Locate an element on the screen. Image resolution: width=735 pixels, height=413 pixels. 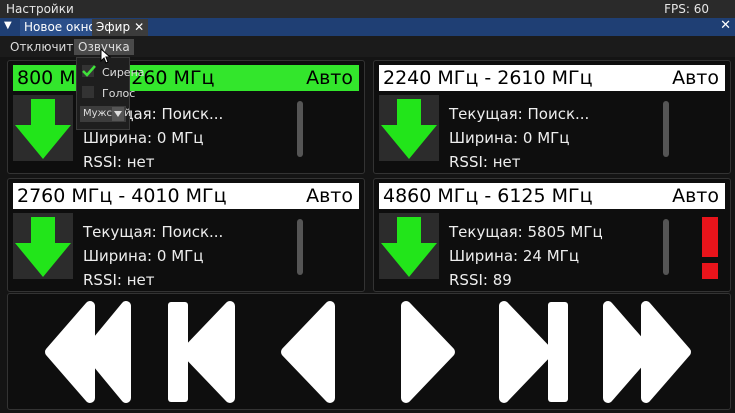
tab-label: Эфир is located at coordinates (113, 27).